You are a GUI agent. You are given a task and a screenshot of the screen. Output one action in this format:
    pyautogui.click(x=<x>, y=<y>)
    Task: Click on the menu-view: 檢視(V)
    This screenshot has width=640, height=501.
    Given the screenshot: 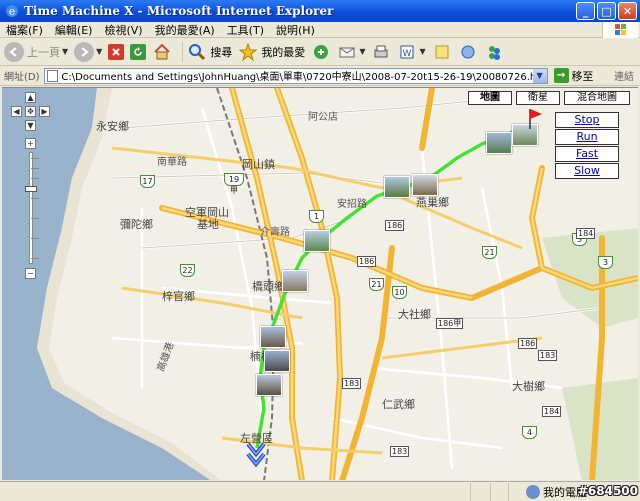 What is the action you would take?
    pyautogui.click(x=123, y=30)
    